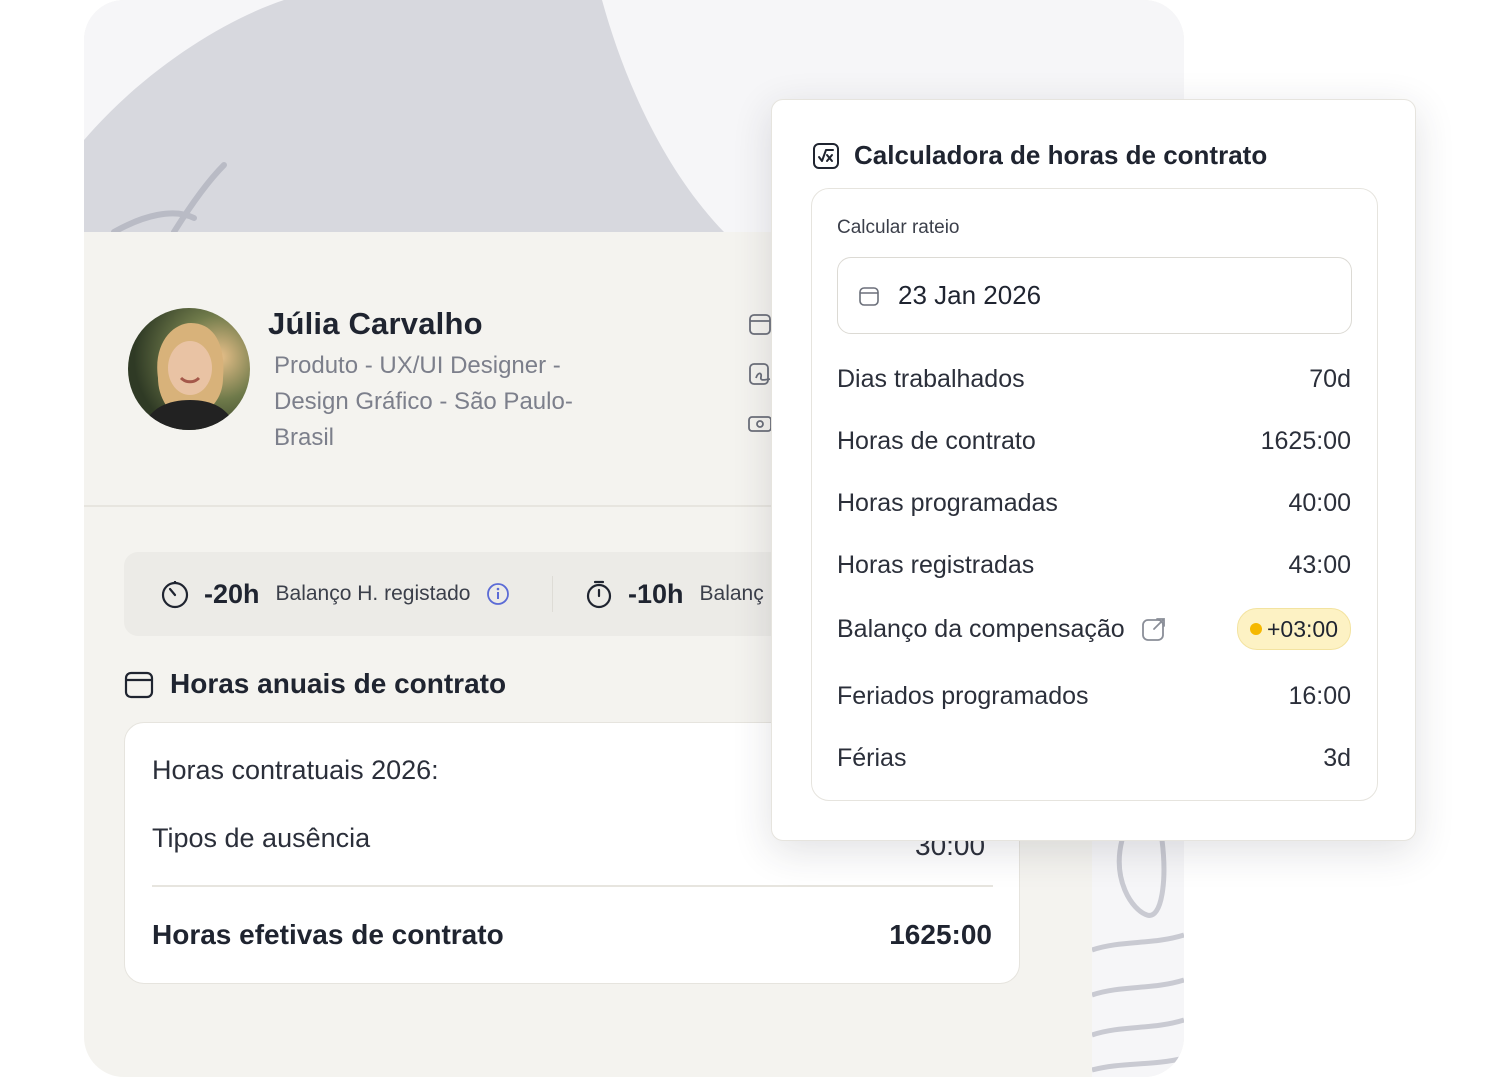  What do you see at coordinates (338, 683) in the screenshot?
I see `section-title: Horas anuais de contrato` at bounding box center [338, 683].